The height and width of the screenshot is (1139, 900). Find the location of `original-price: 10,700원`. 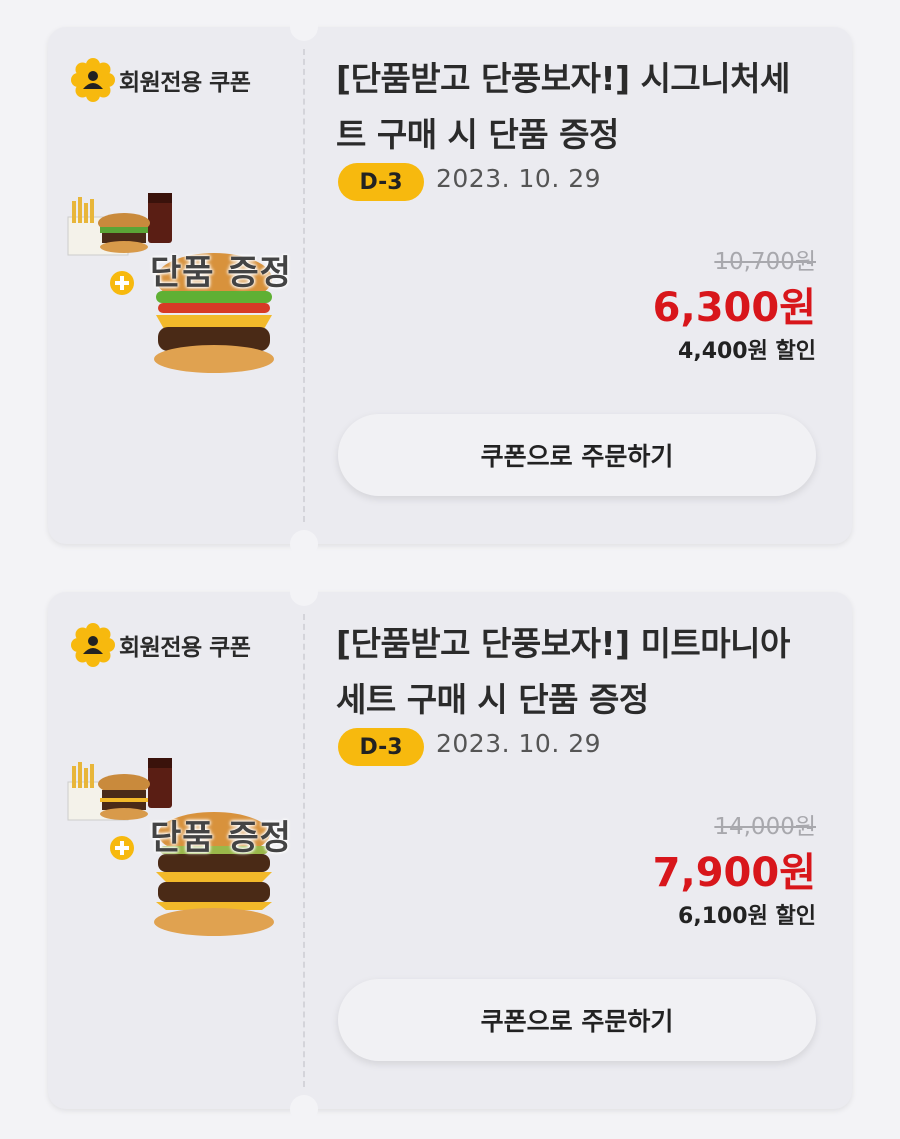

original-price: 10,700원 is located at coordinates (765, 262).